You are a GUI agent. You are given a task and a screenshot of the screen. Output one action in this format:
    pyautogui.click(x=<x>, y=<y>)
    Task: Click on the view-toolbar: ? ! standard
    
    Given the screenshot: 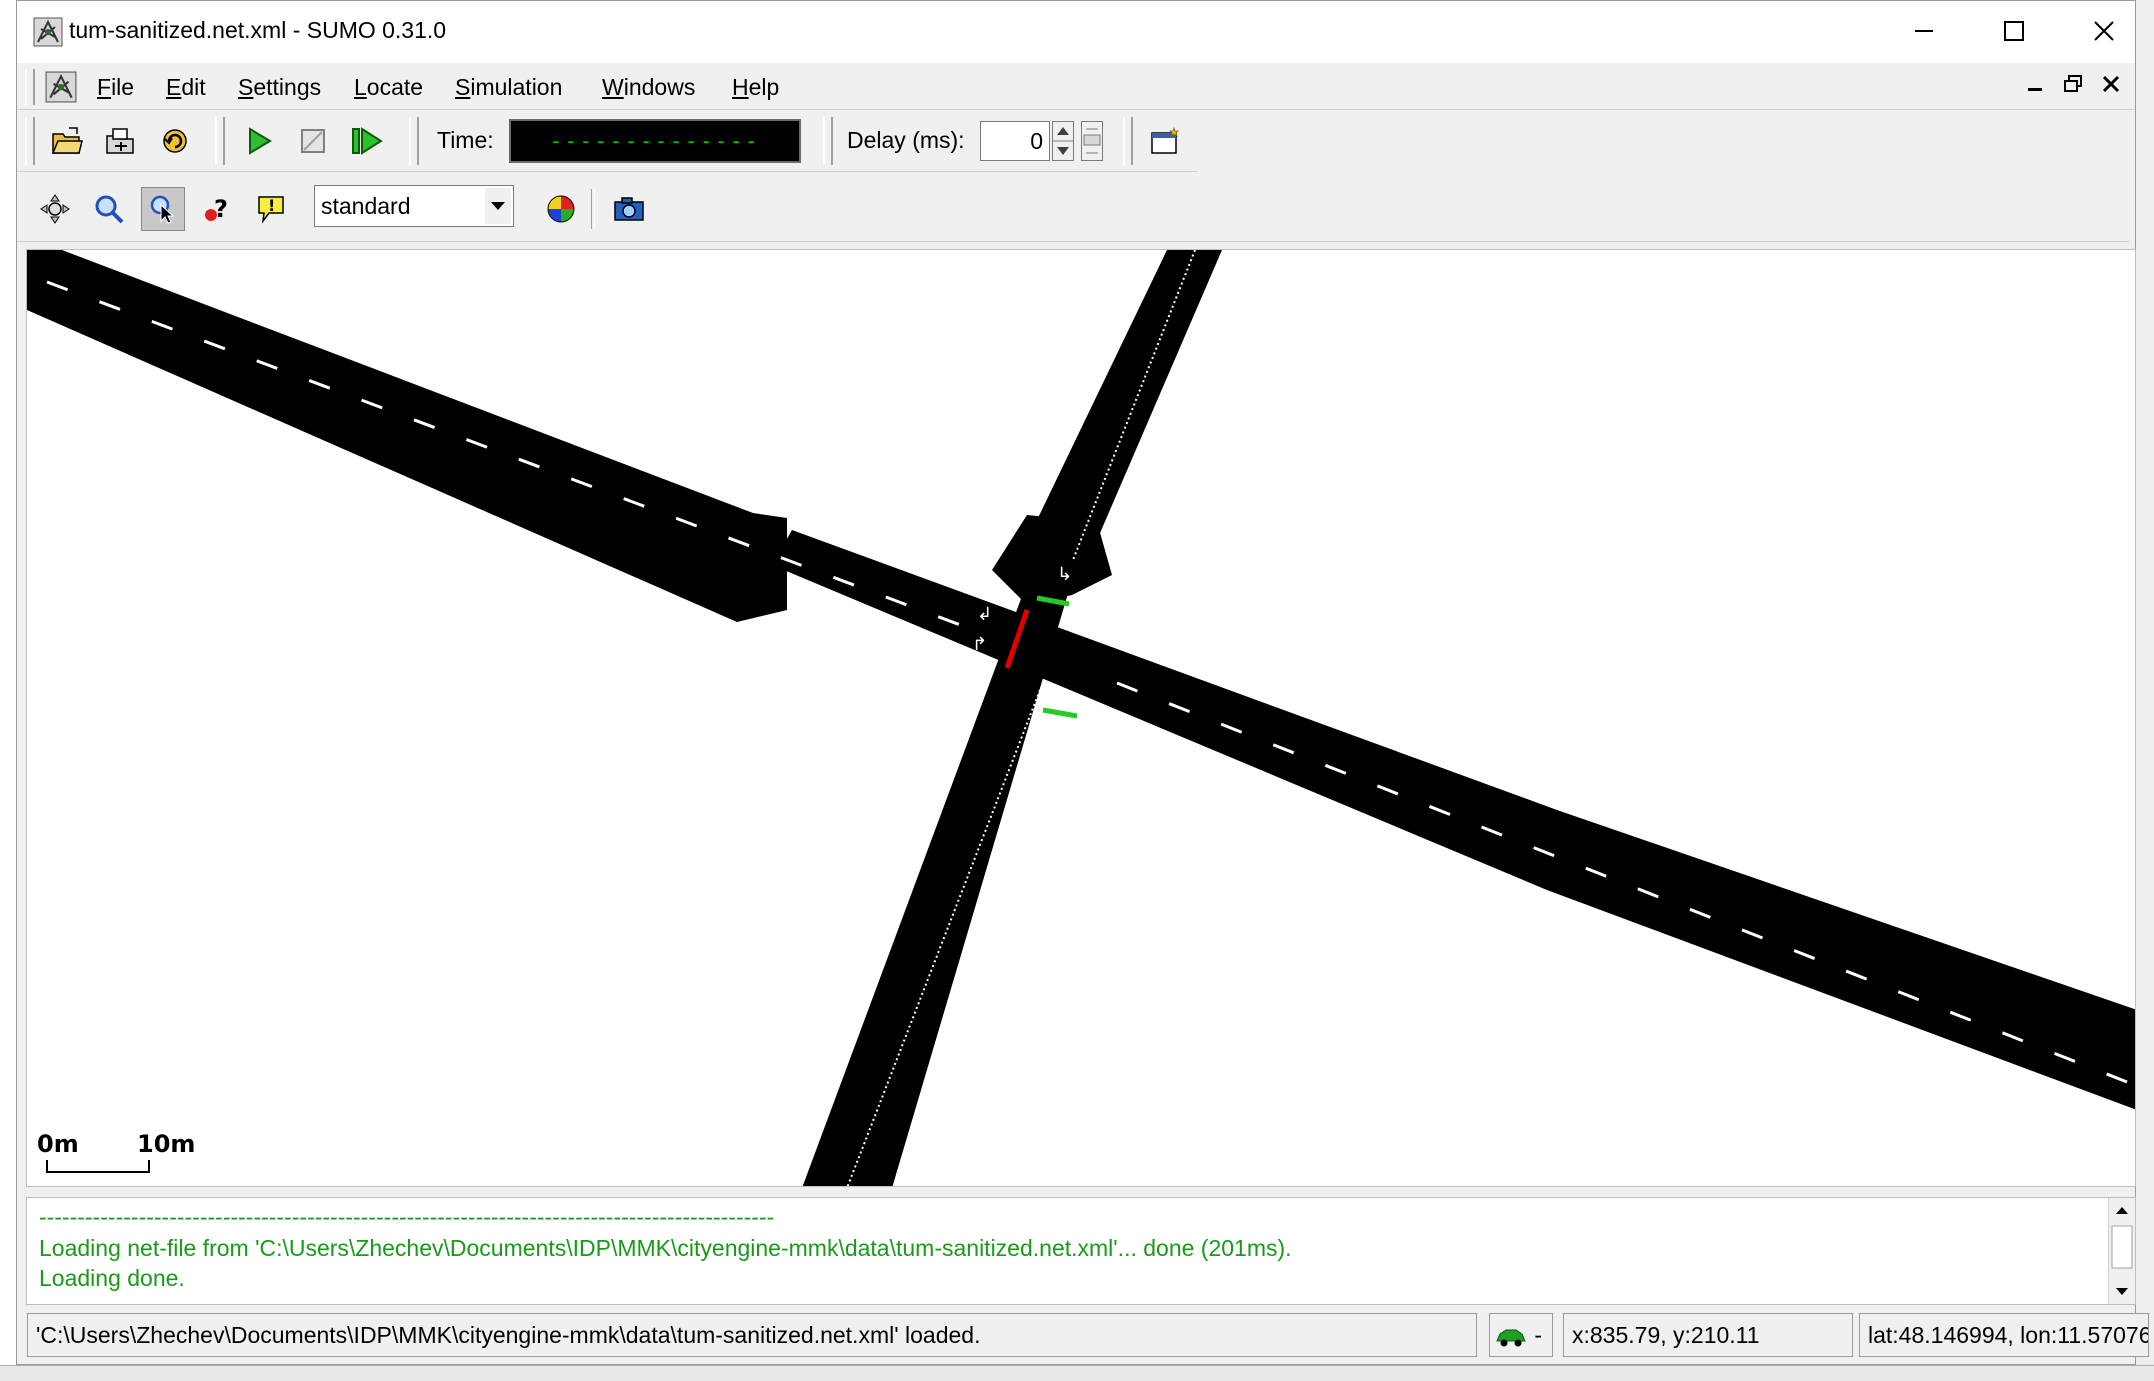 What is the action you would take?
    pyautogui.click(x=1073, y=209)
    